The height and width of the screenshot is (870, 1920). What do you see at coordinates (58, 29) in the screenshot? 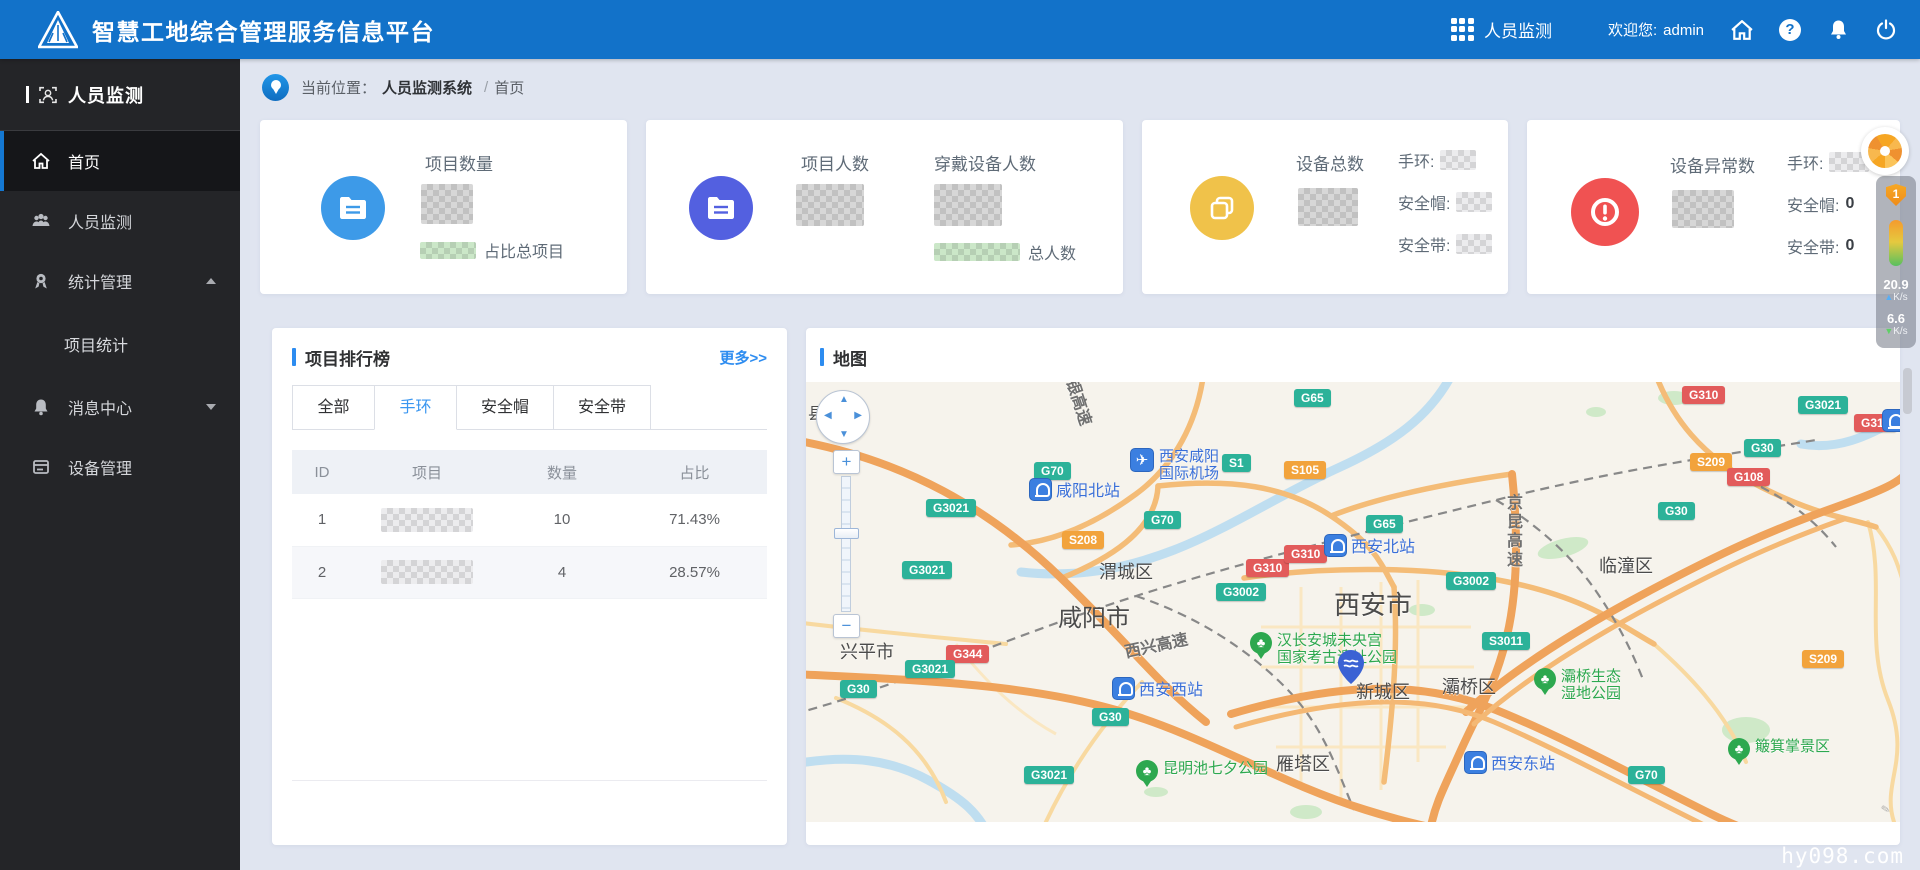
I see `app-logo-icon` at bounding box center [58, 29].